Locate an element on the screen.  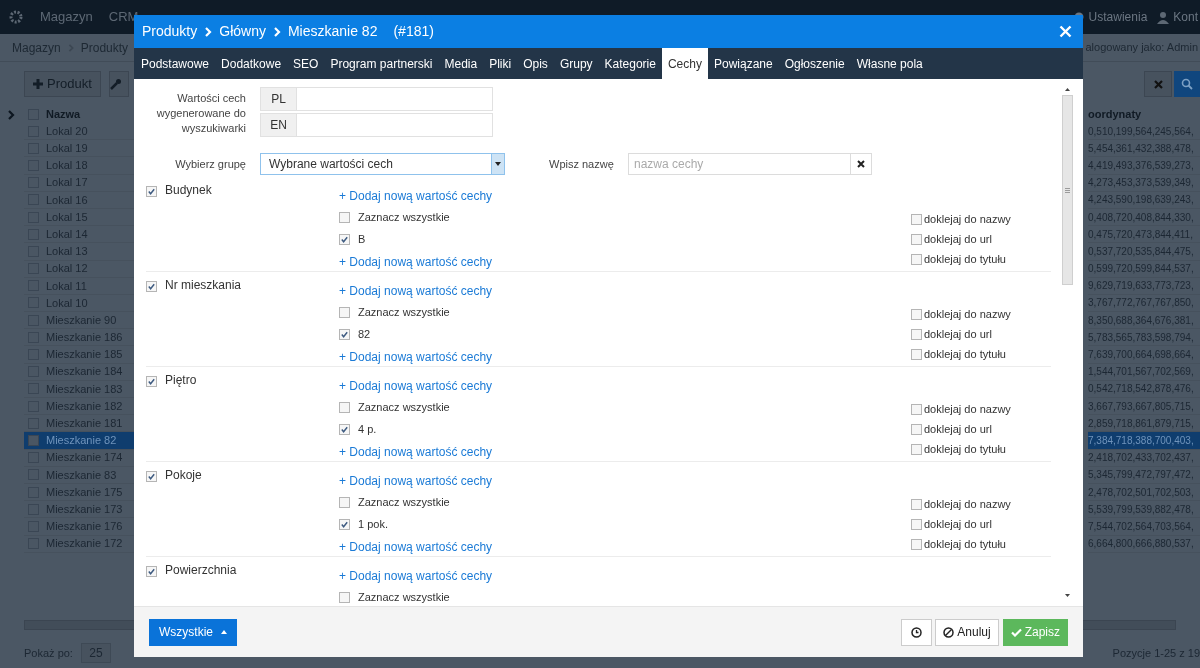
language-code: EN is located at coordinates (279, 125).